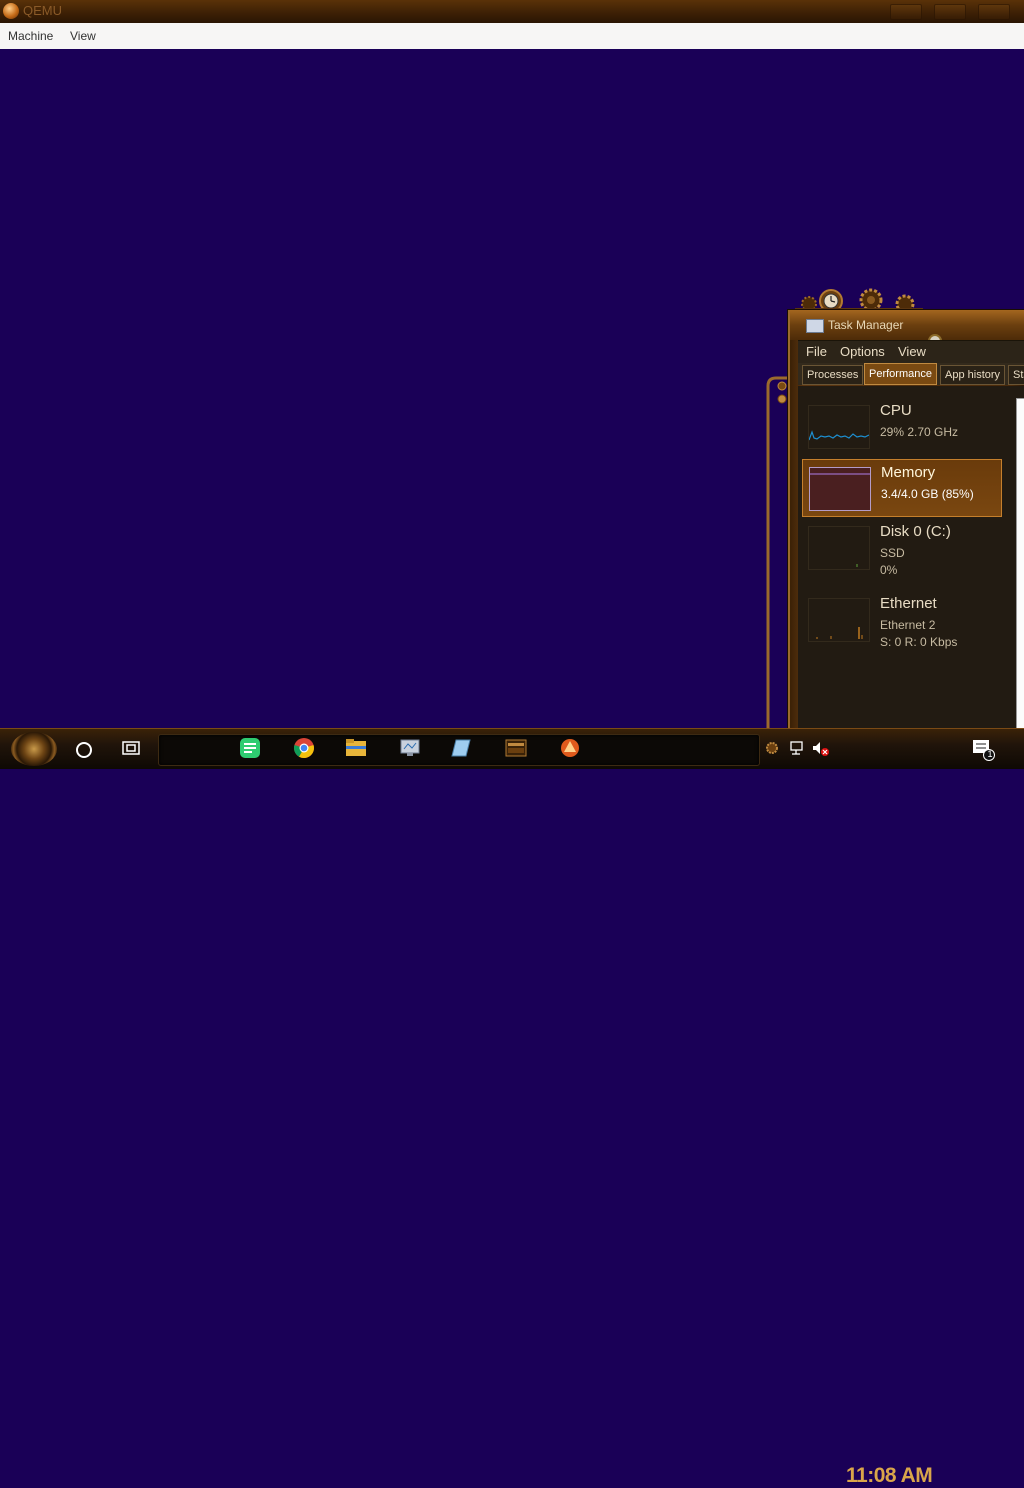 This screenshot has width=1024, height=1488. I want to click on start-button, so click(34, 749).